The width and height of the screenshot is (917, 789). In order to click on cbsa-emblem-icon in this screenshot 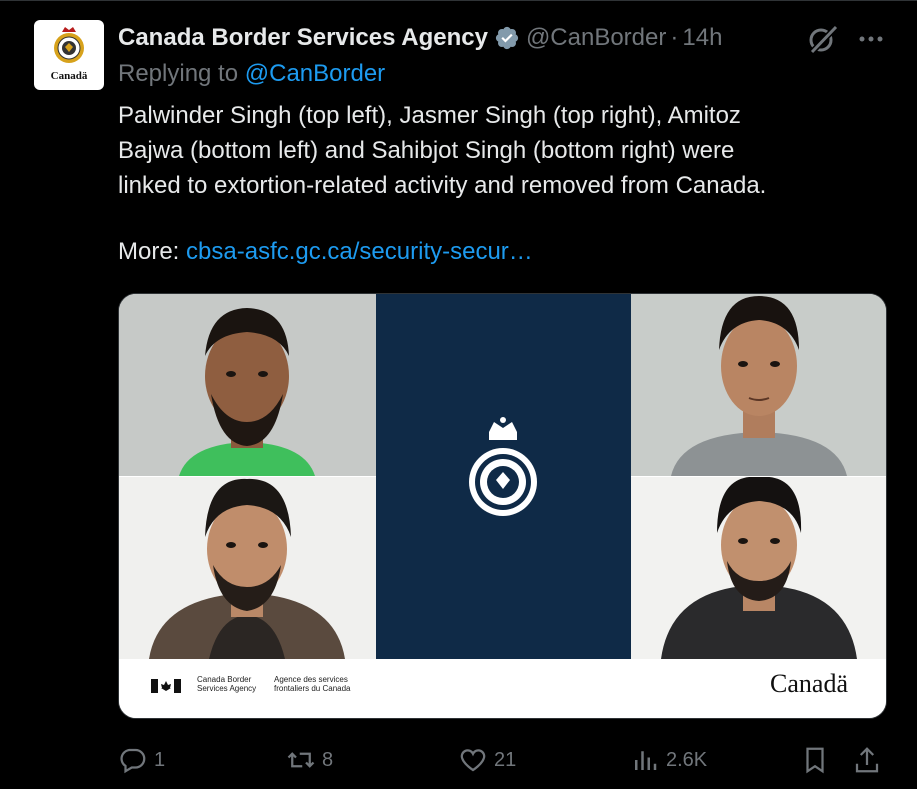, I will do `click(503, 466)`.